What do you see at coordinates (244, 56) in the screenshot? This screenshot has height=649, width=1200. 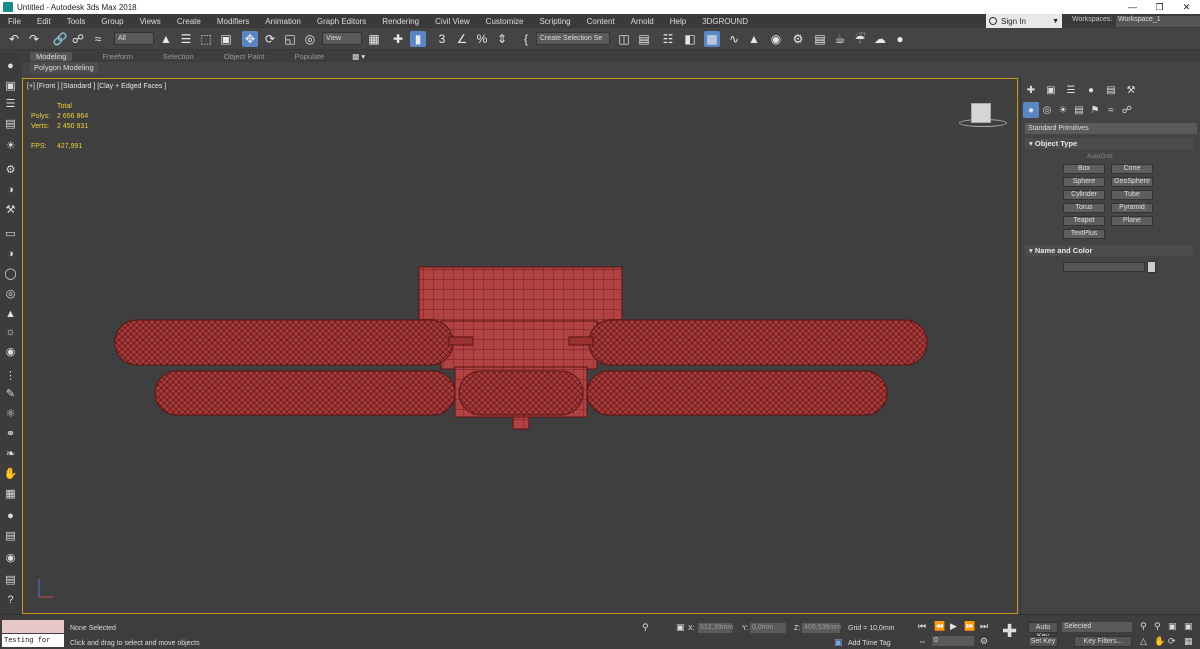 I see `tab-object-paint: Object Paint` at bounding box center [244, 56].